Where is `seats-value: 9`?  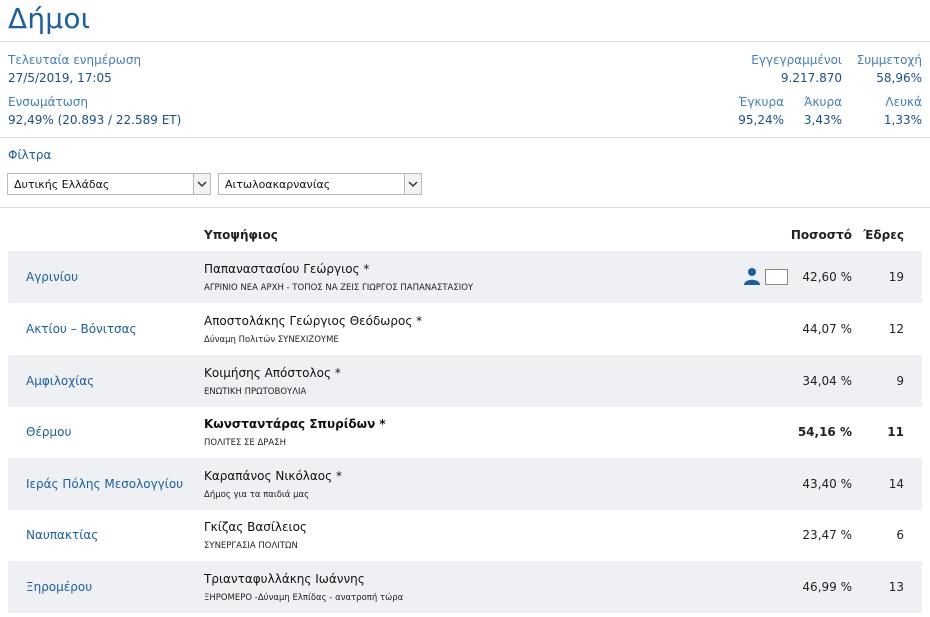 seats-value: 9 is located at coordinates (900, 381).